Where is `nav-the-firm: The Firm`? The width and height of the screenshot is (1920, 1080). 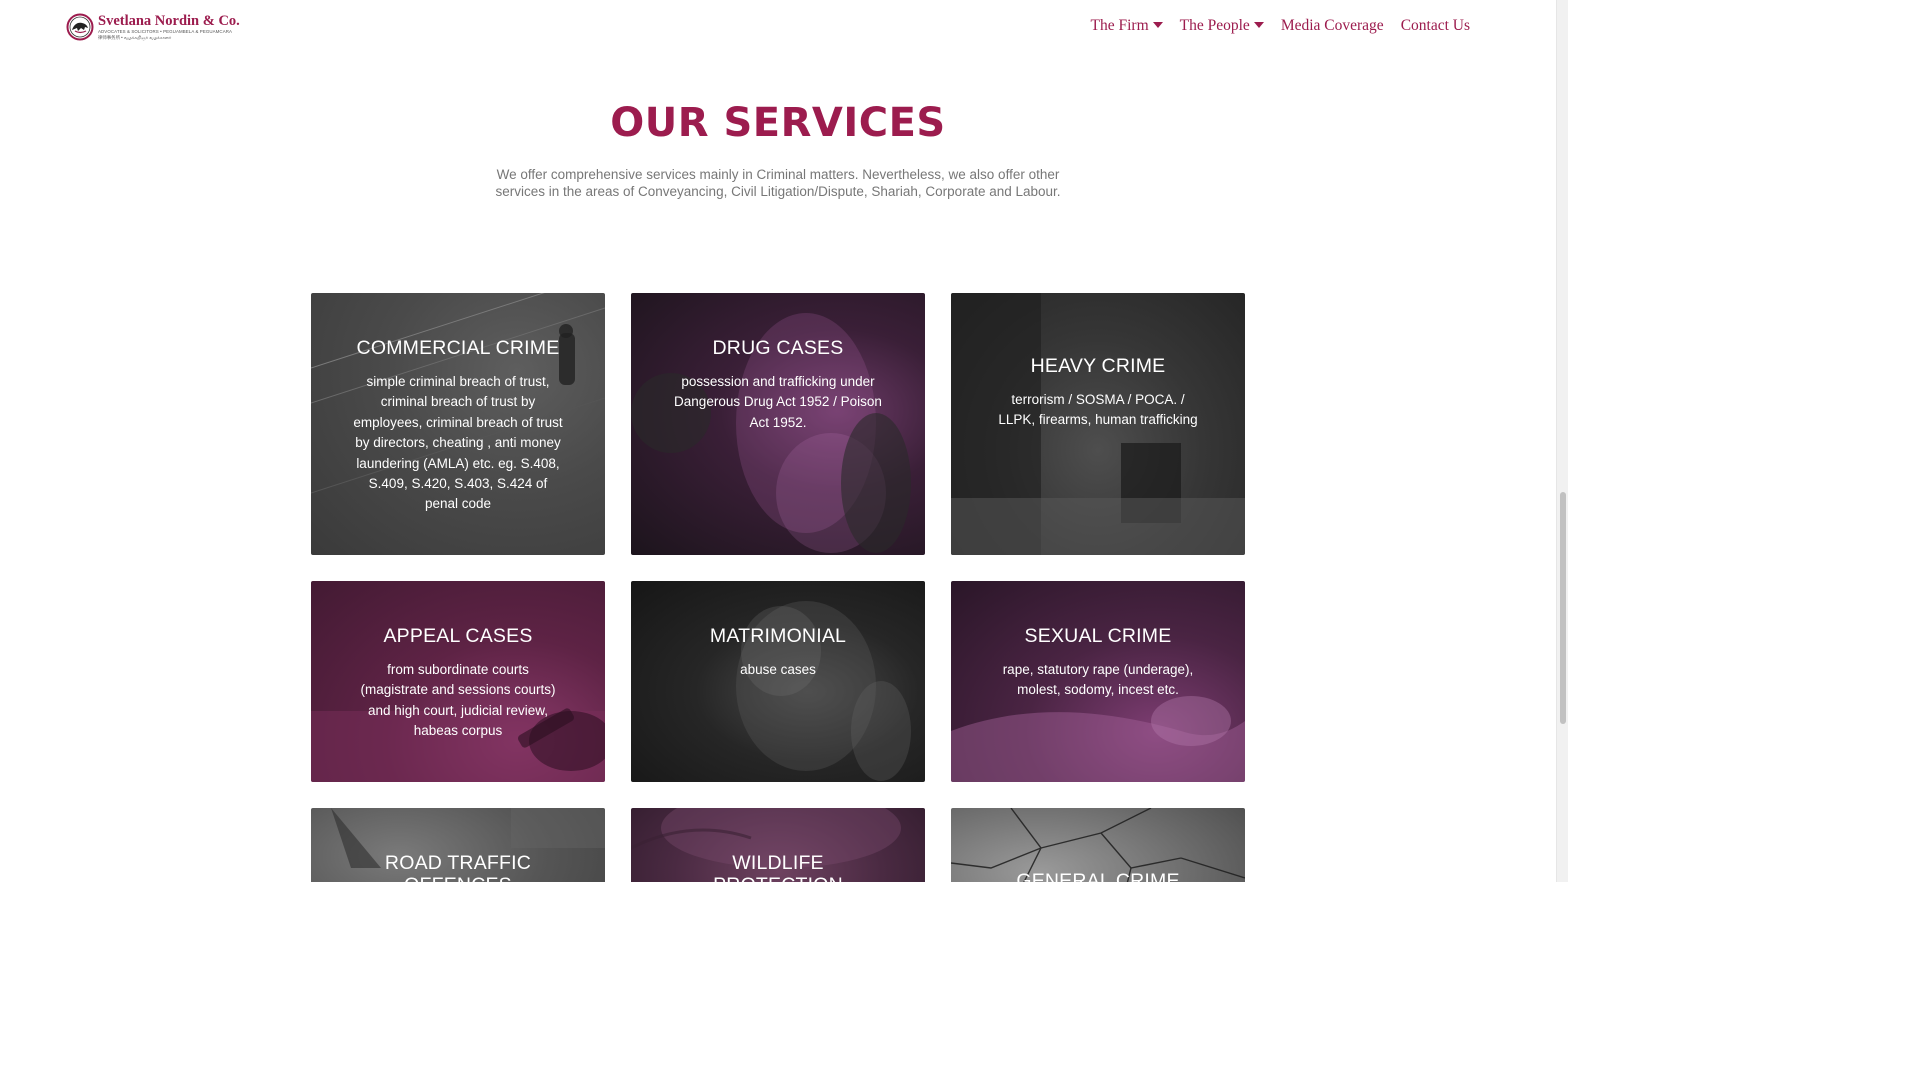
nav-the-firm: The Firm is located at coordinates (1127, 26).